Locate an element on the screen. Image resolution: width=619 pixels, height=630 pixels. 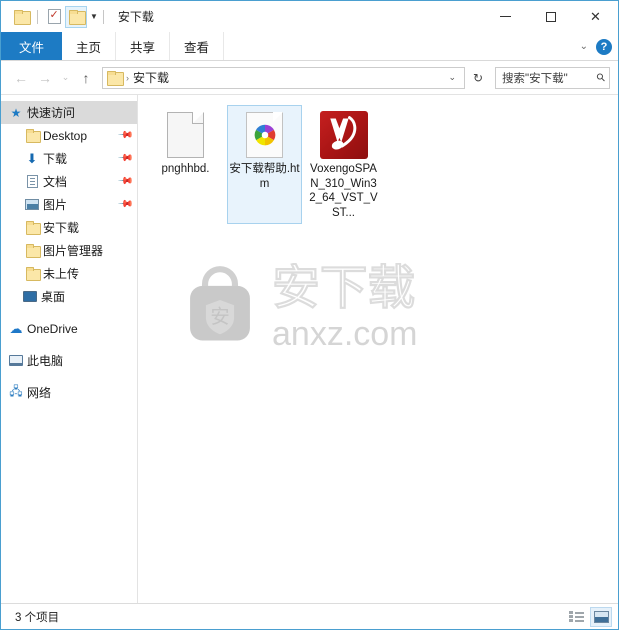
sidebar-item-desktop-en: Desktop 📌 is located at coordinates (69, 135).